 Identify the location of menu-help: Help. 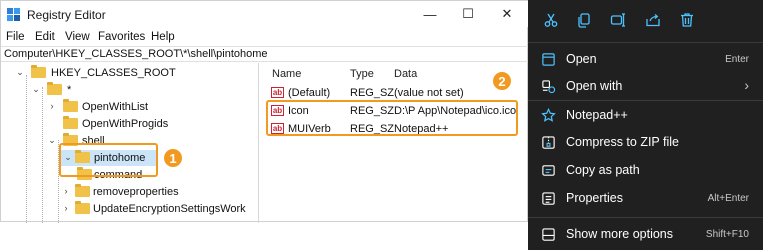
(163, 37).